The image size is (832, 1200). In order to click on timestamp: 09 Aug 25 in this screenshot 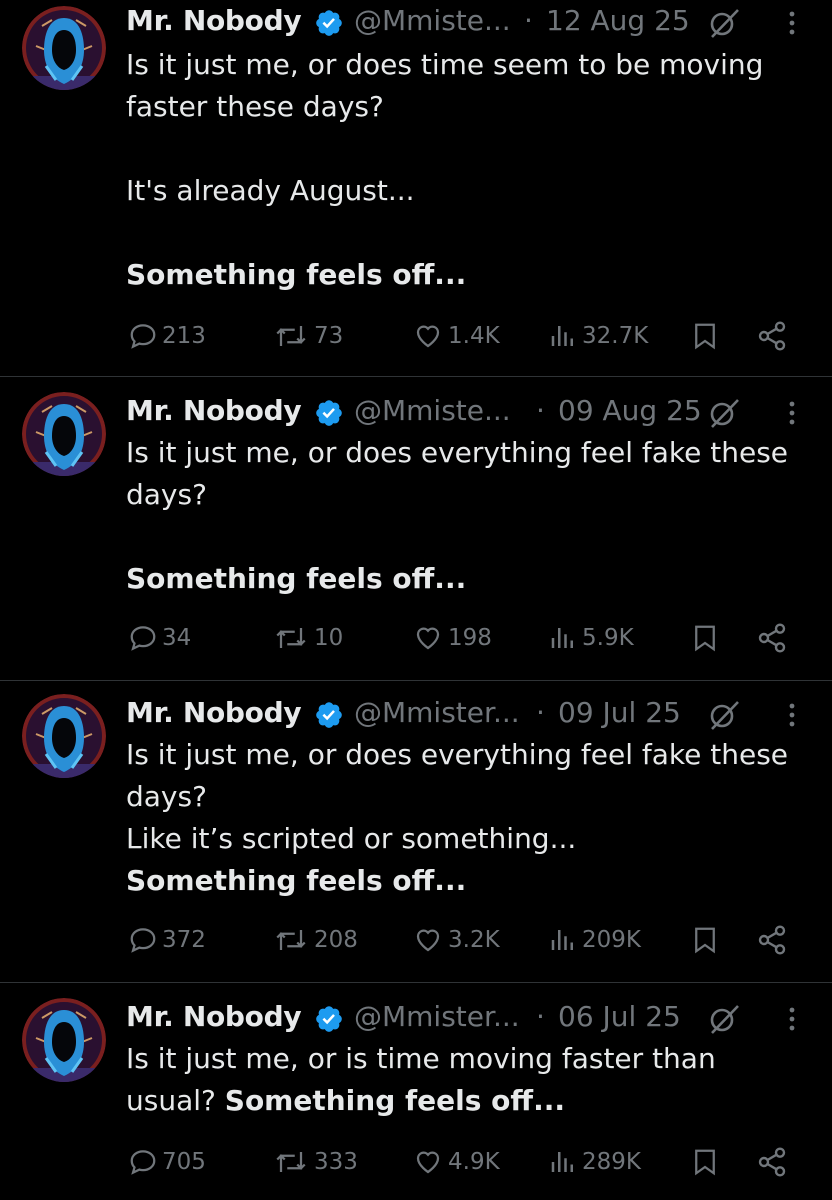, I will do `click(630, 410)`.